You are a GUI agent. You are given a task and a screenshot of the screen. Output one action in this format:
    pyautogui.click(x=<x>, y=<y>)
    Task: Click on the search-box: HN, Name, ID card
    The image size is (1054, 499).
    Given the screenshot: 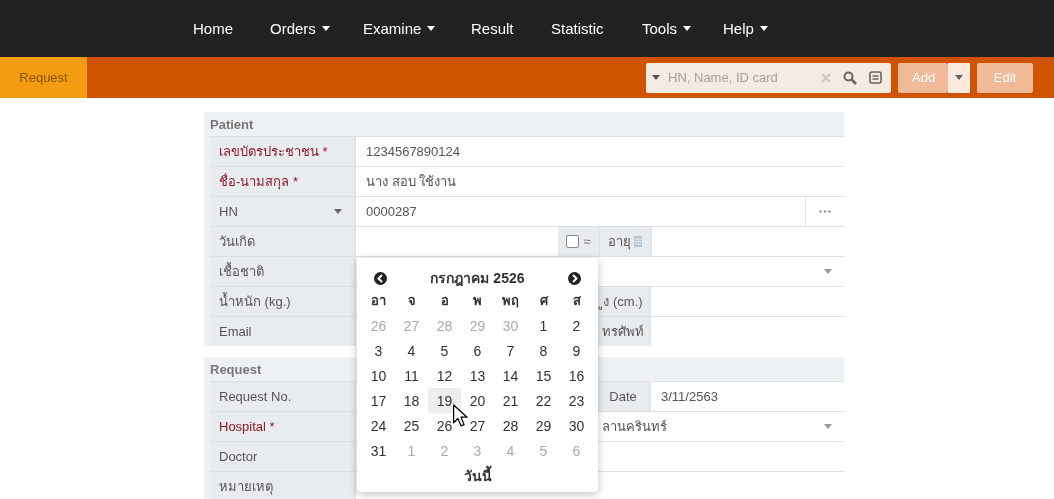 What is the action you would take?
    pyautogui.click(x=768, y=77)
    